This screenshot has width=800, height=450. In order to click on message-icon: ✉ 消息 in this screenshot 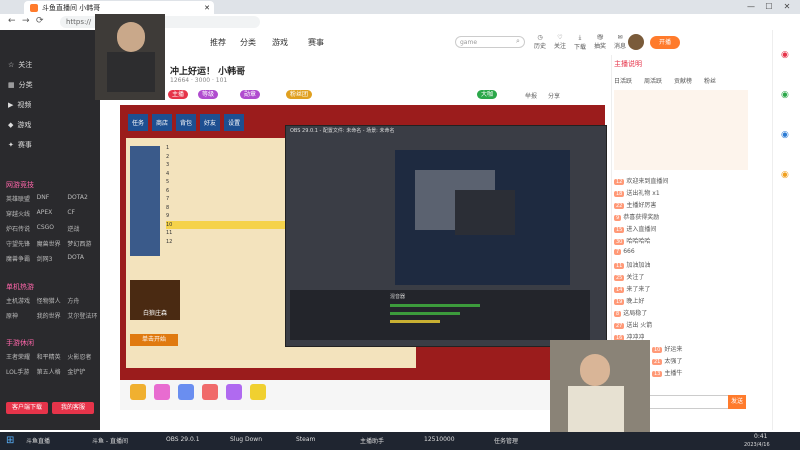, I will do `click(620, 42)`.